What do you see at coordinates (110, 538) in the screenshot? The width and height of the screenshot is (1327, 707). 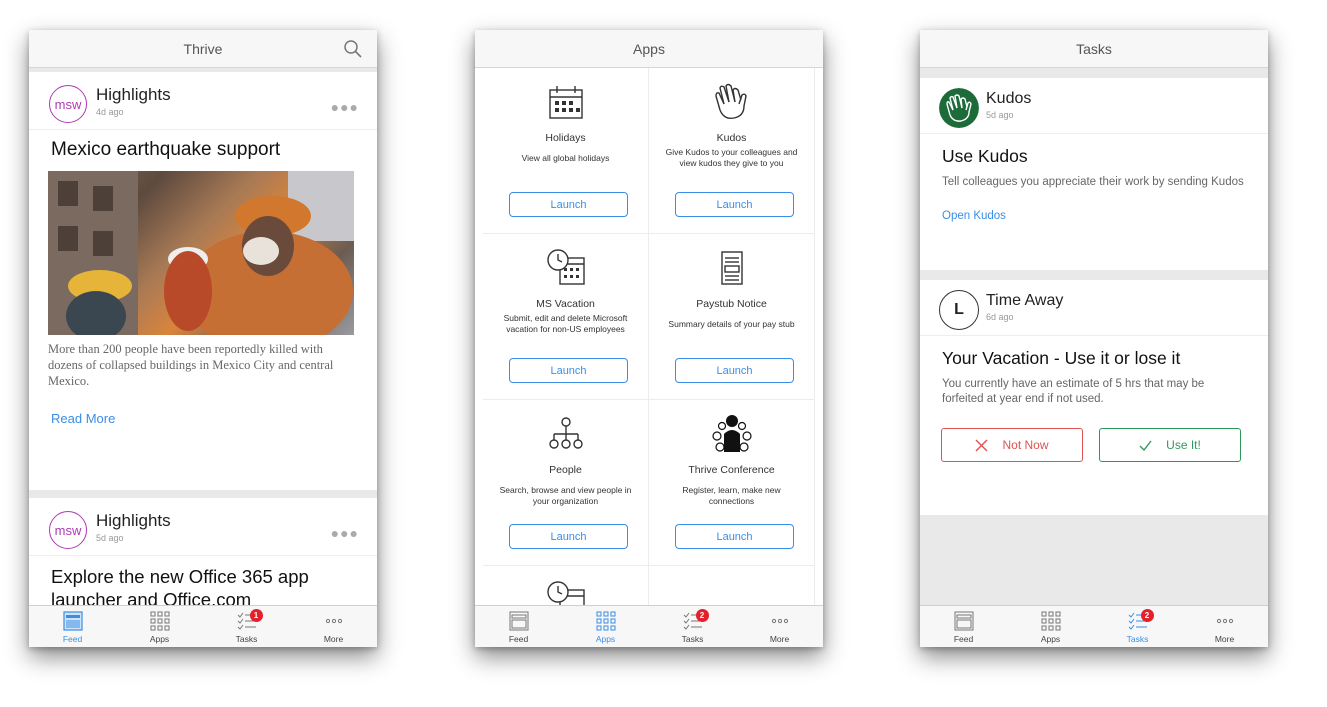 I see `card-time: 5d ago` at bounding box center [110, 538].